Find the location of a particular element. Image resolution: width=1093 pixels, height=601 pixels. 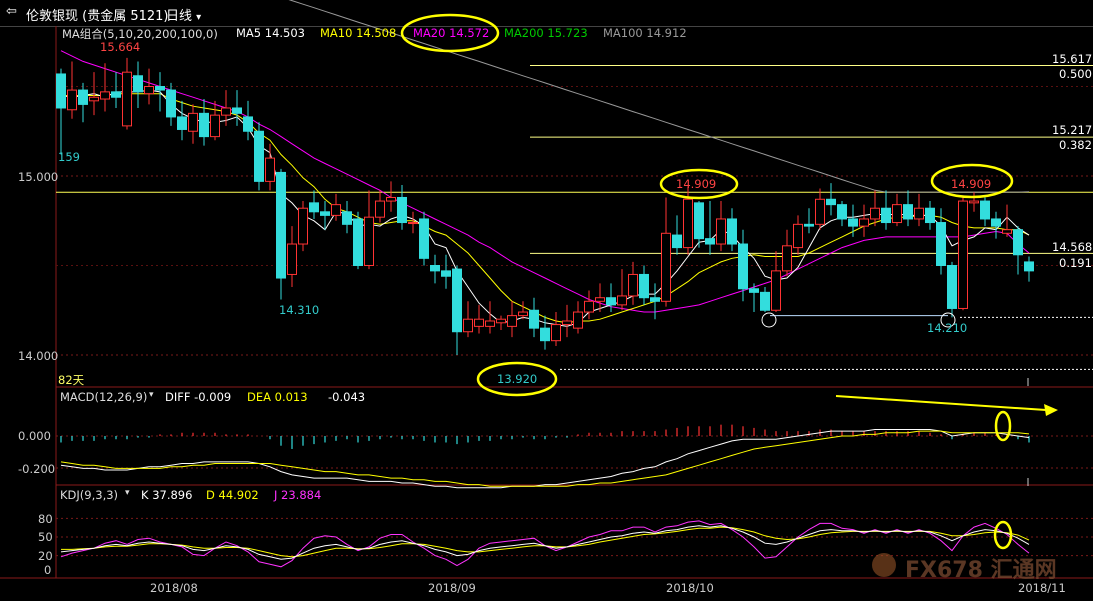

x-tick-2018-09: 2018/09 is located at coordinates (452, 588).